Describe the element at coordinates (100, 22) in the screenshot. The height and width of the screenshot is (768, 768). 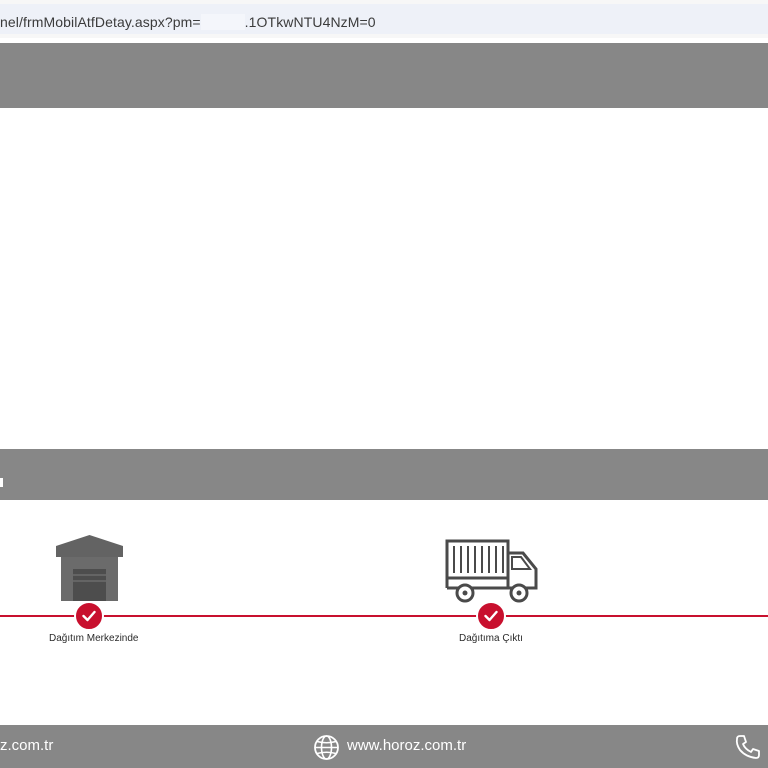
I see `url-prefix: nel/frmMobilAtfDetay.aspx?pm=` at that location.